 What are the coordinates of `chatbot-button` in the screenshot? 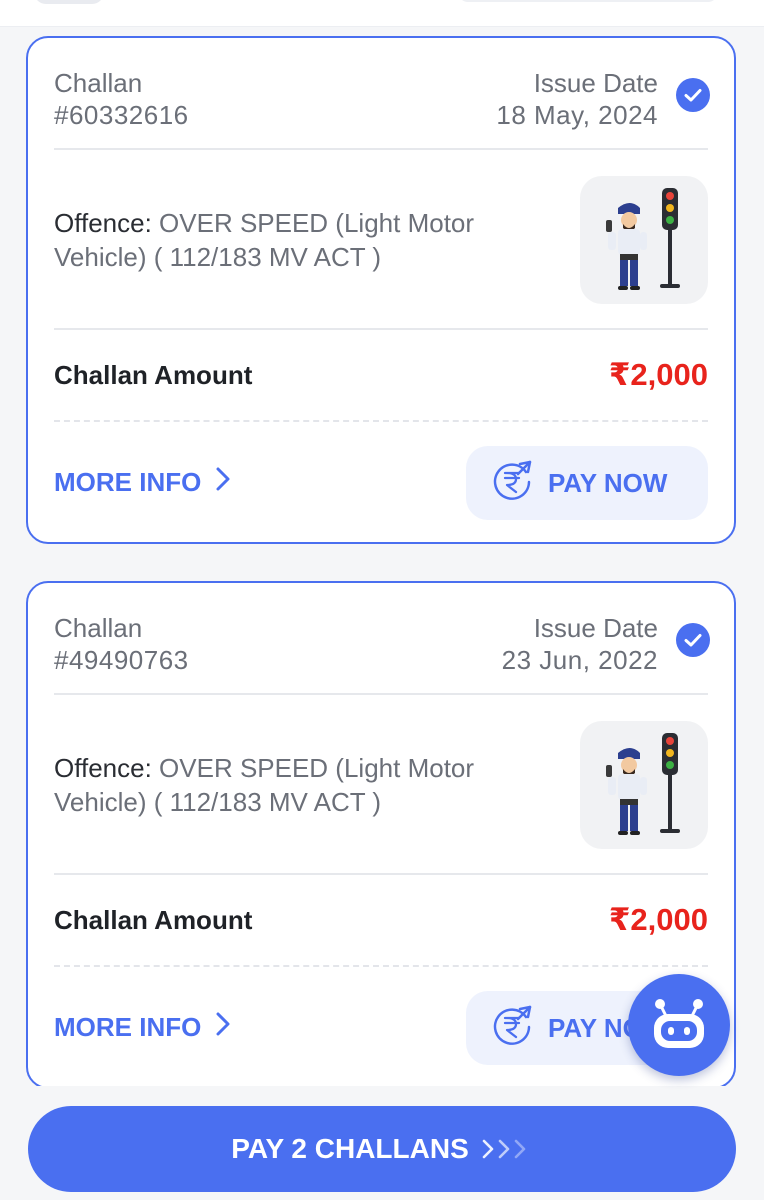 It's located at (679, 1025).